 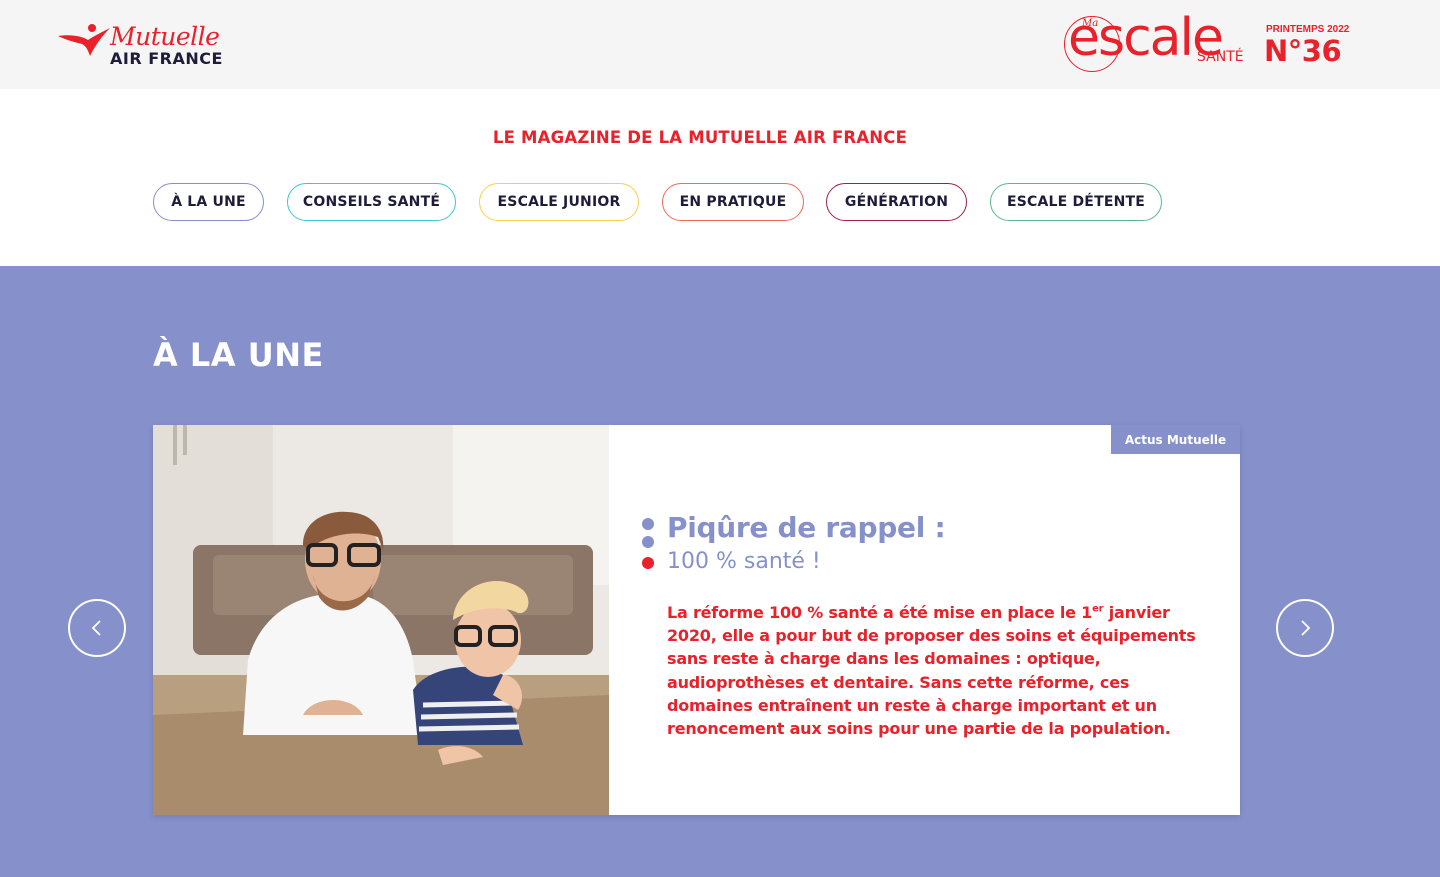 I want to click on father-and-son-photo-illustration, so click(x=381, y=620).